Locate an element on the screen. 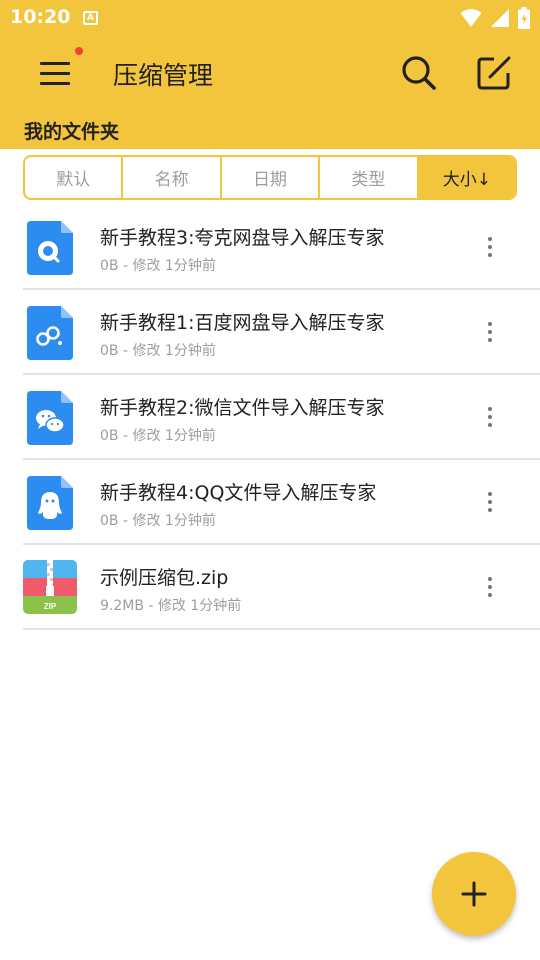 The width and height of the screenshot is (540, 960). sort-tab-name: 名称 is located at coordinates (172, 177).